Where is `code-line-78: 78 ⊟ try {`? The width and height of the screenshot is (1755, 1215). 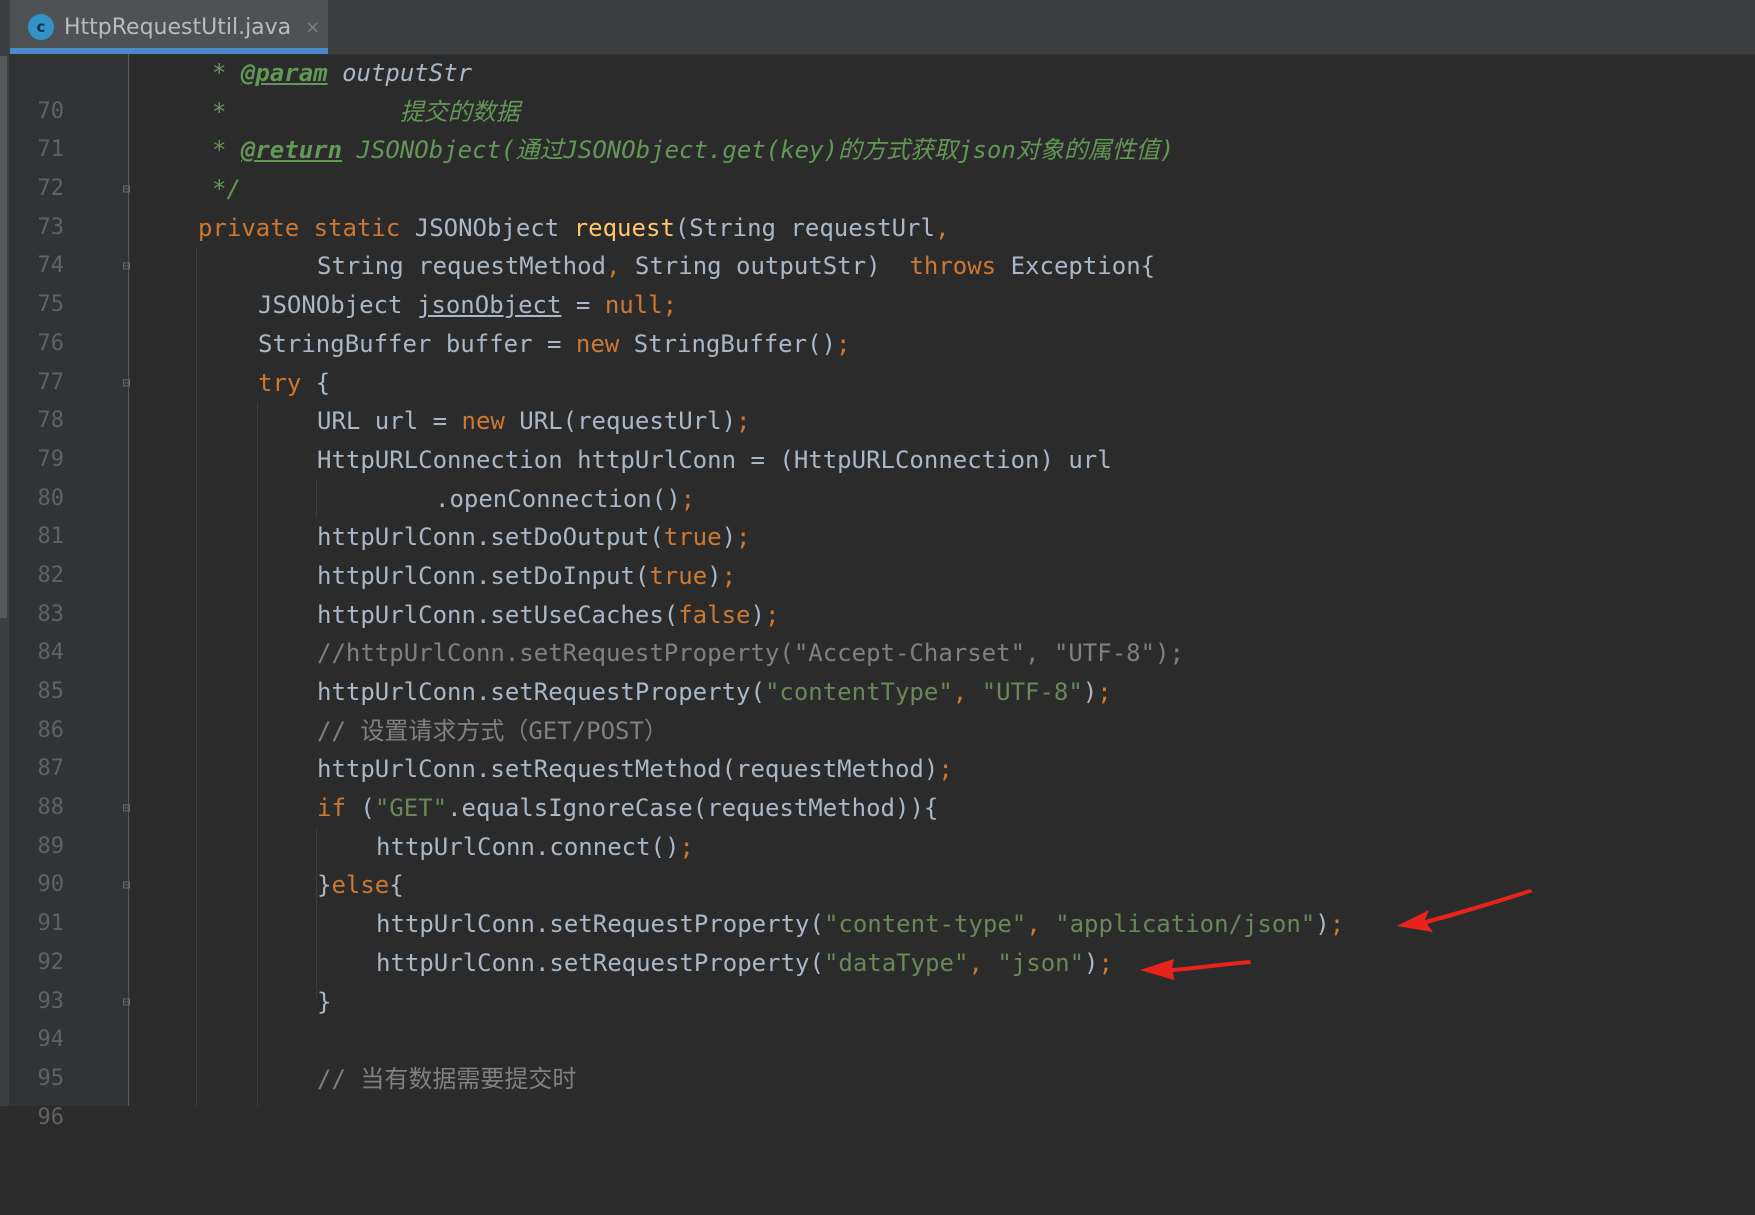
code-line-78: 78 ⊟ try { is located at coordinates (877, 399).